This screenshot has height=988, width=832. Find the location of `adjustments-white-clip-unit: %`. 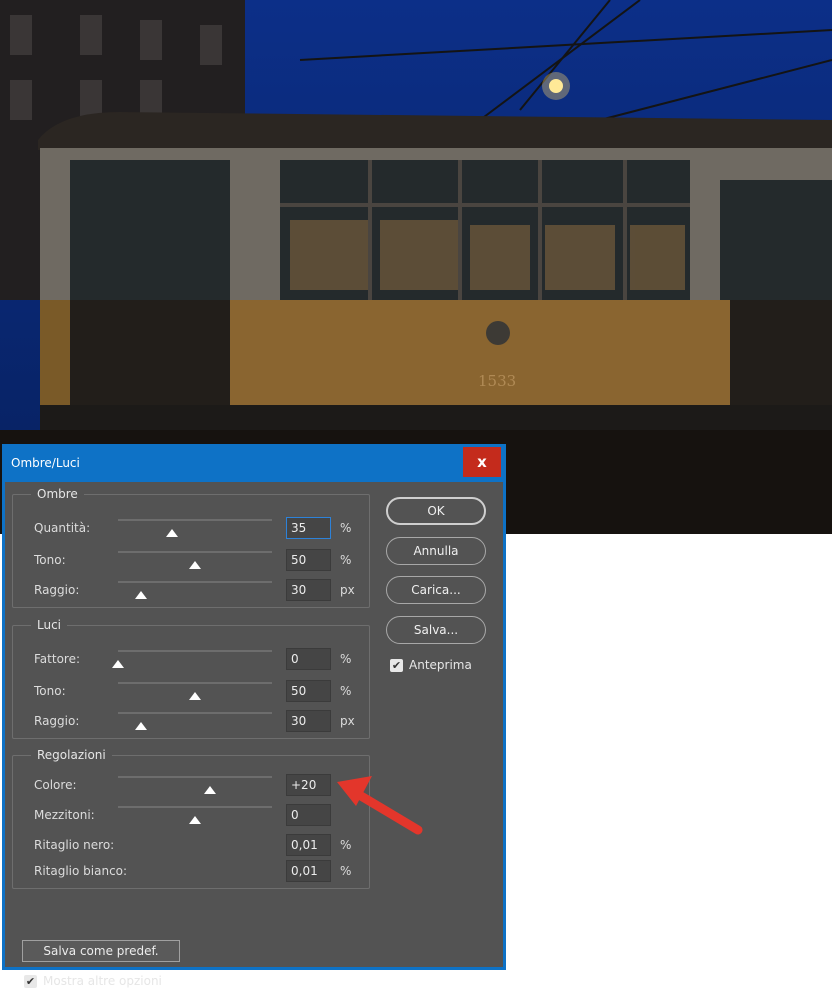

adjustments-white-clip-unit: % is located at coordinates (346, 871).